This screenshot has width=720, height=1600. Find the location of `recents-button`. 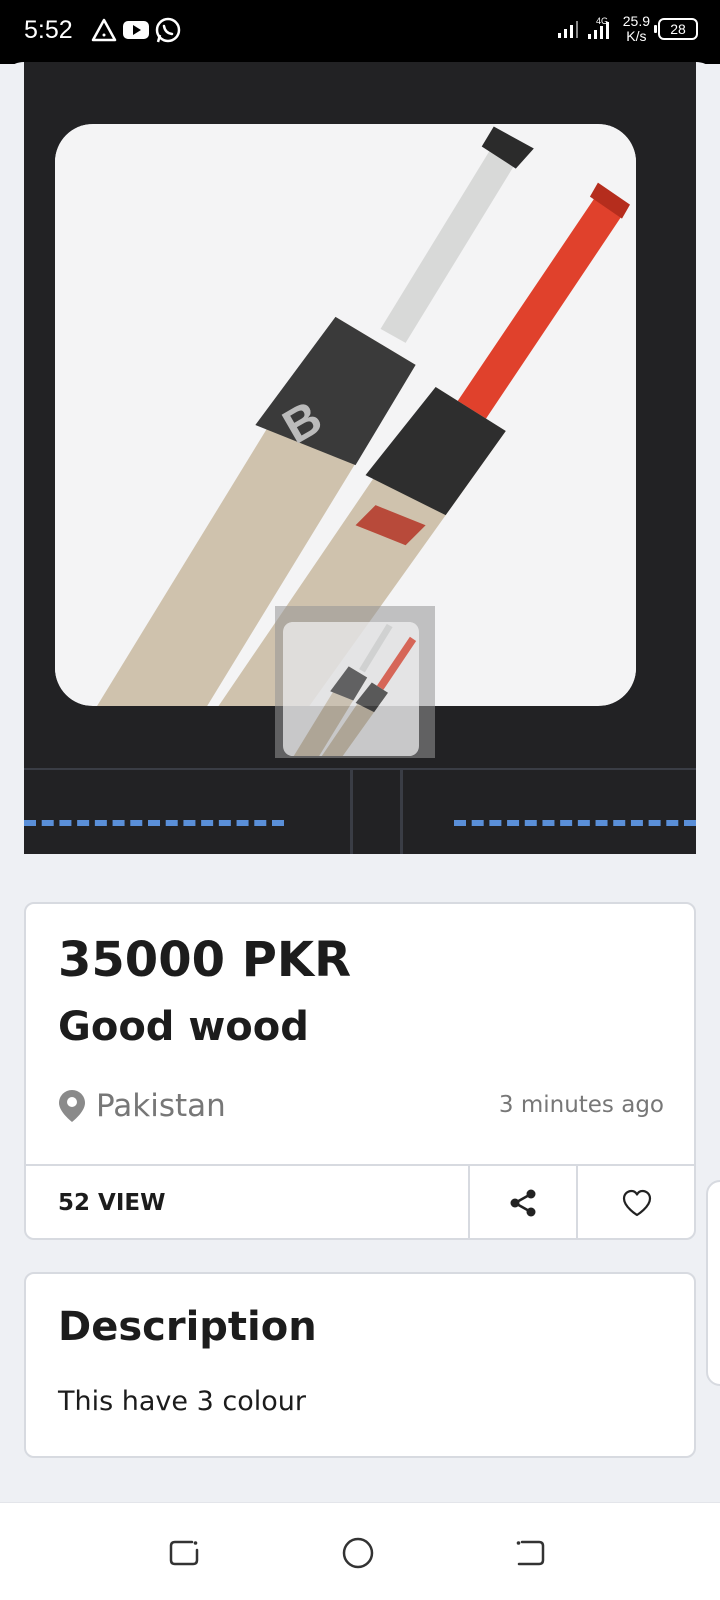

recents-button is located at coordinates (184, 1553).